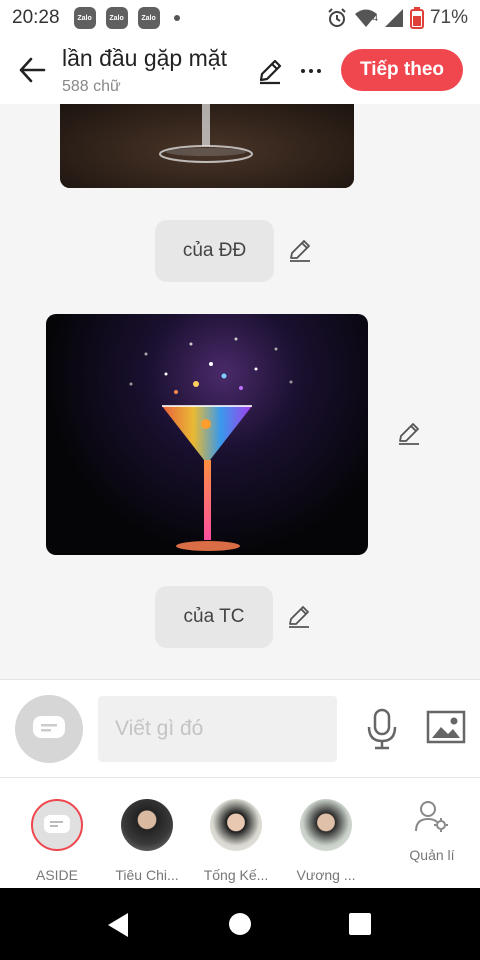 The height and width of the screenshot is (960, 480). Describe the element at coordinates (217, 729) in the screenshot. I see `message-input` at that location.